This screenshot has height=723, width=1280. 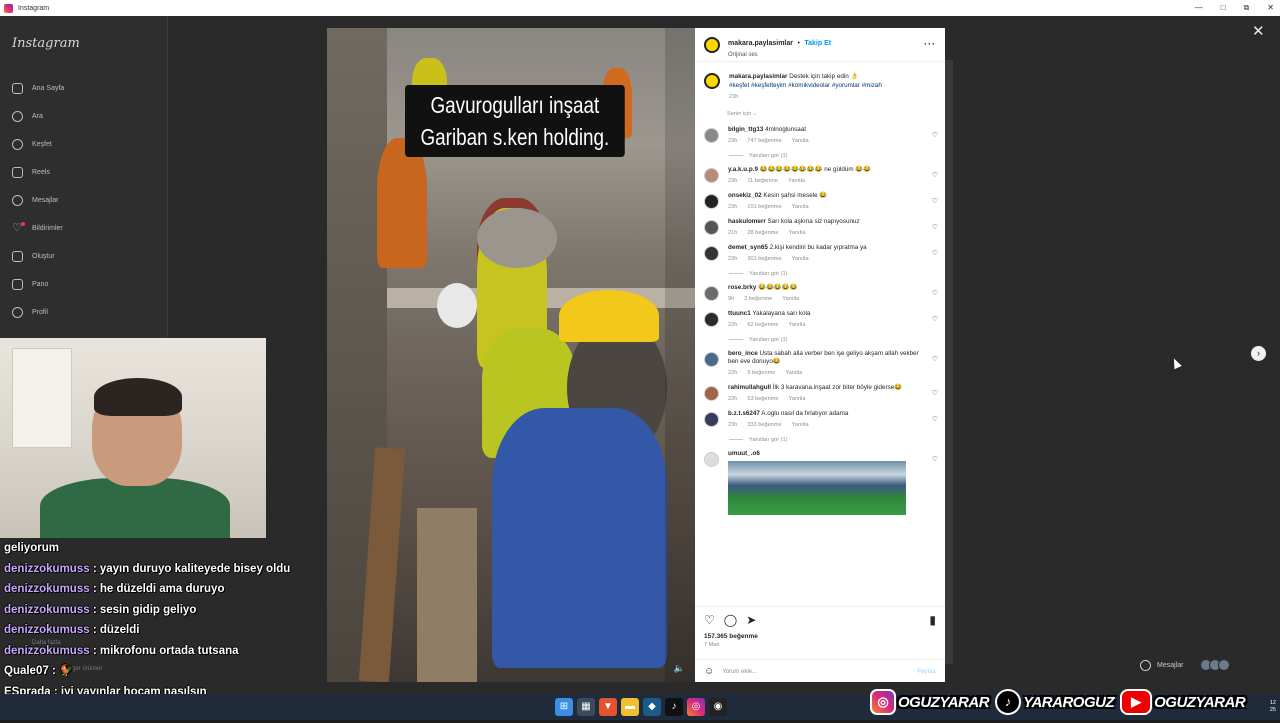 I want to click on comment-username: demet_syn65, so click(x=748, y=247).